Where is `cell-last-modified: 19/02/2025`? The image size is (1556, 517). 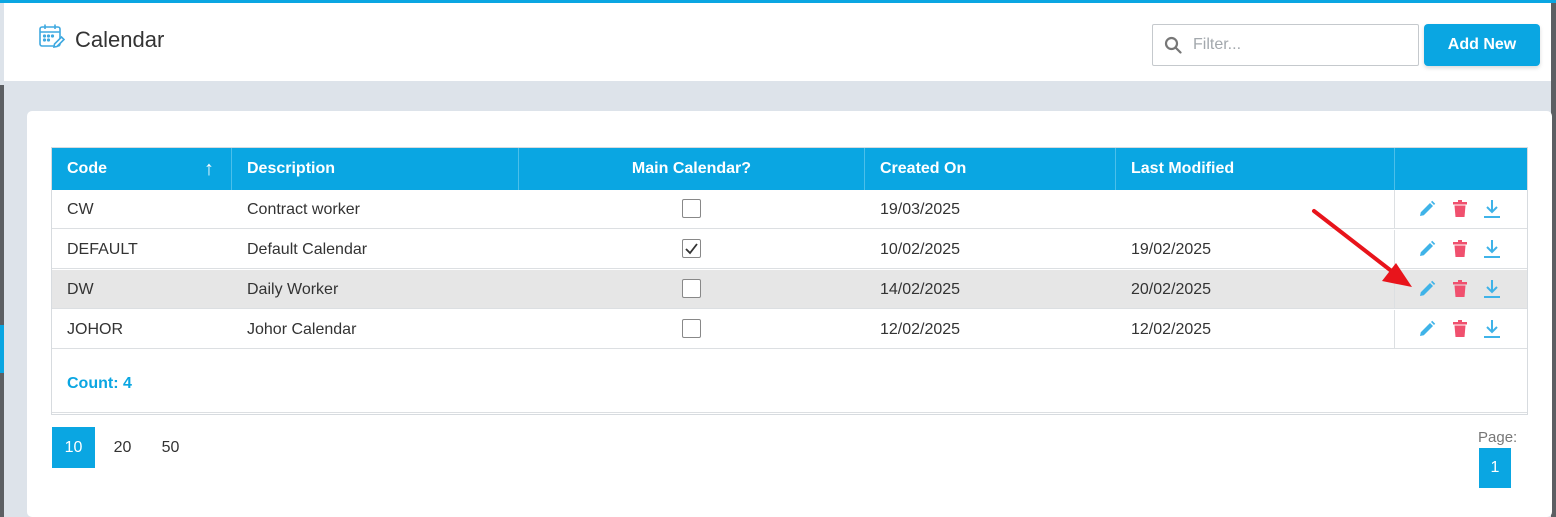
cell-last-modified: 19/02/2025 is located at coordinates (1171, 249).